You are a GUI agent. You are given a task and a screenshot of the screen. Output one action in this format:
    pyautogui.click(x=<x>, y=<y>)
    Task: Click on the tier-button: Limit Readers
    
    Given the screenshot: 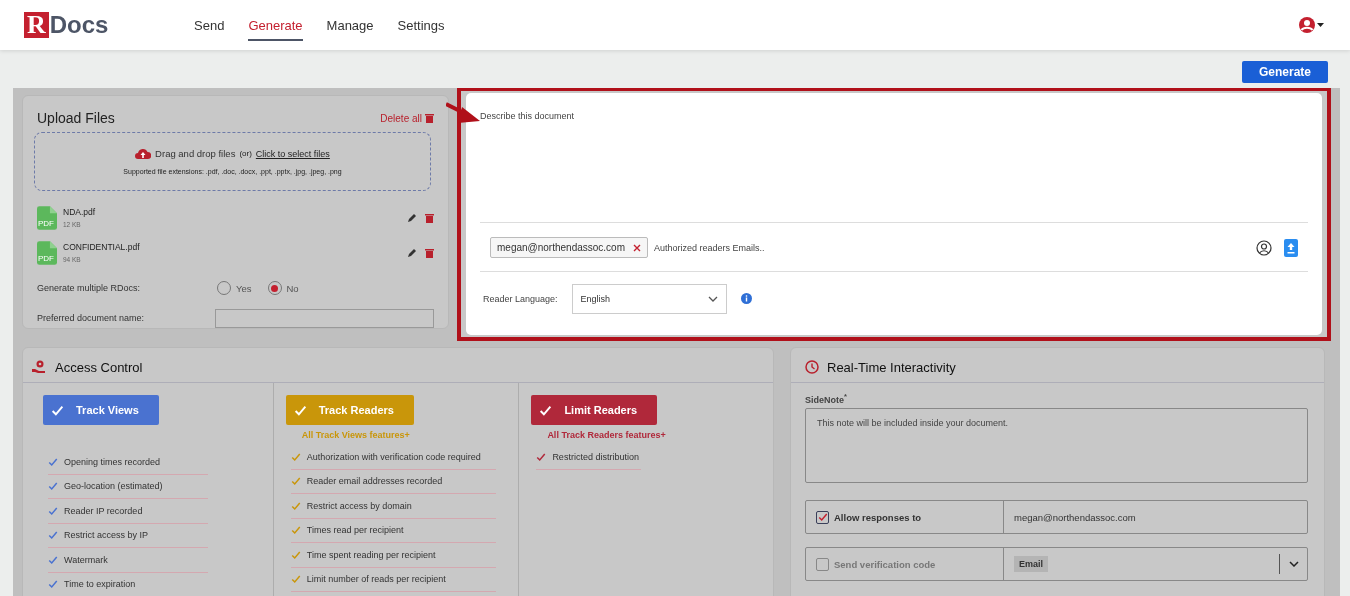 What is the action you would take?
    pyautogui.click(x=594, y=410)
    